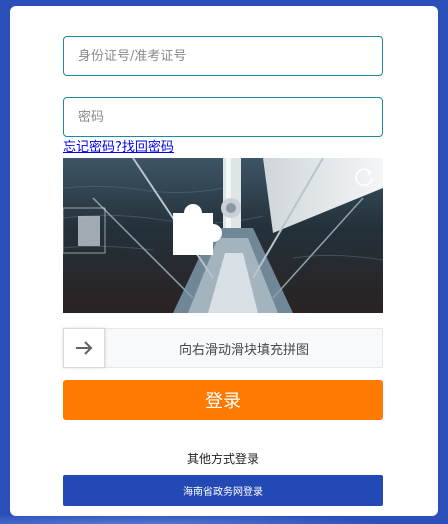 This screenshot has height=524, width=448. What do you see at coordinates (223, 400) in the screenshot?
I see `login-button: 登录` at bounding box center [223, 400].